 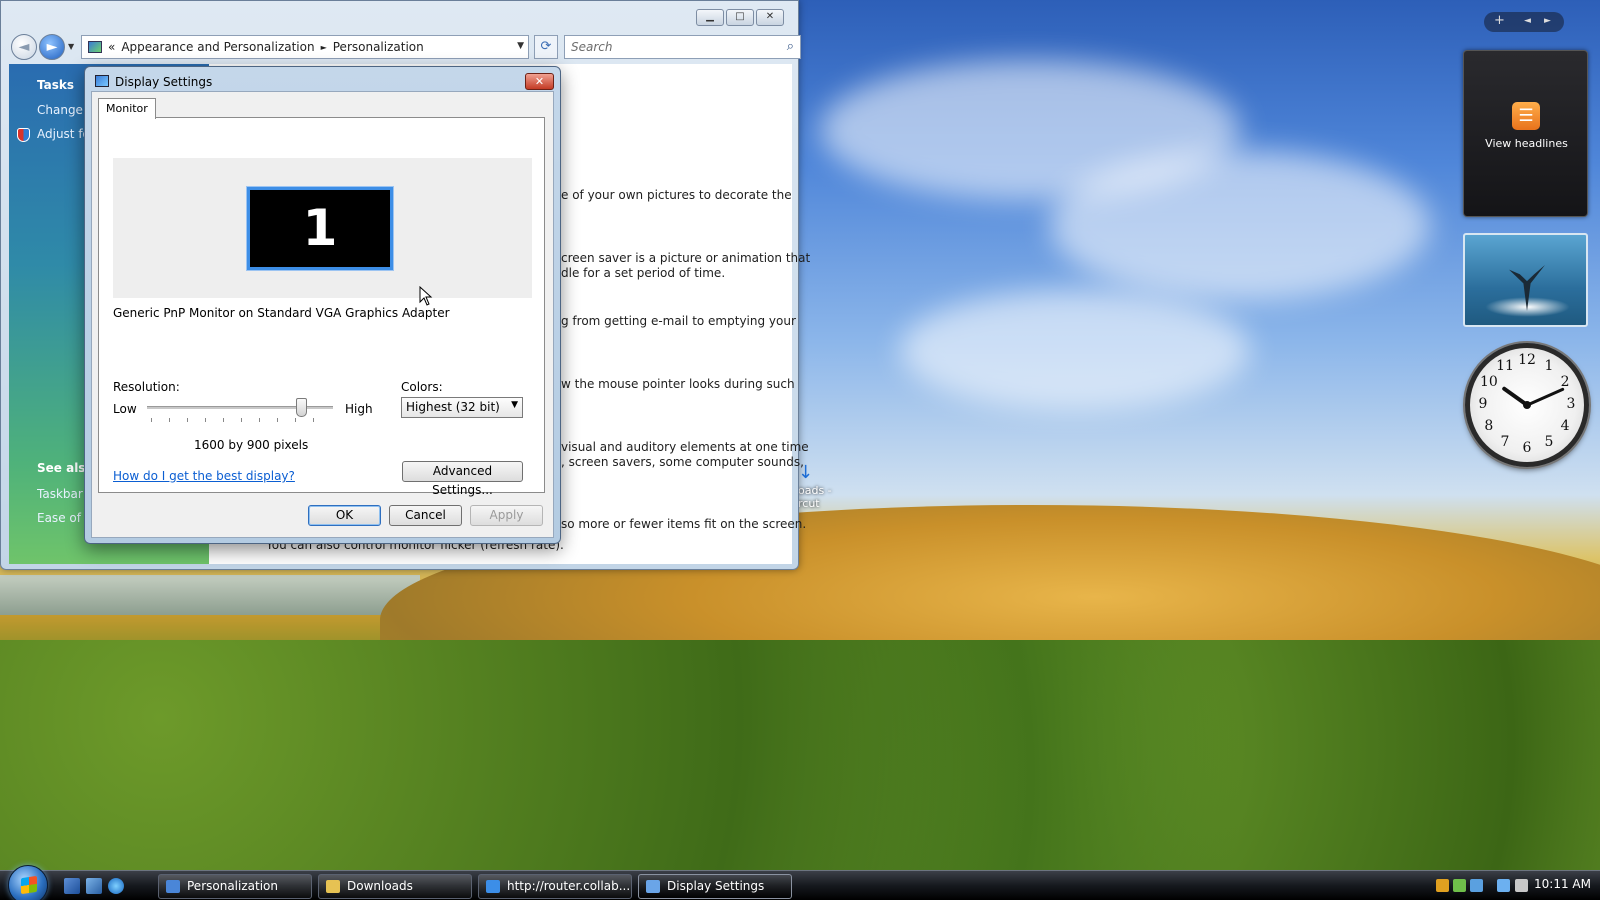 I want to click on ok-button: OK, so click(x=344, y=515).